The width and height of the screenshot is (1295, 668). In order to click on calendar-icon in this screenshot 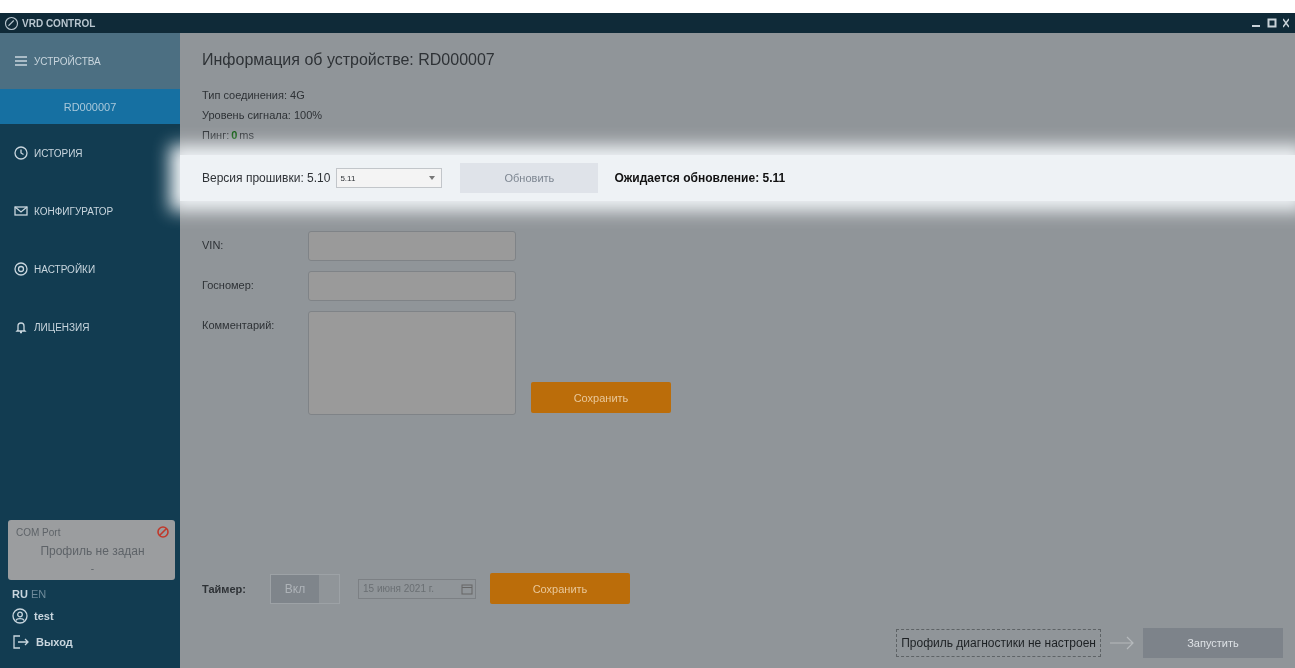, I will do `click(467, 588)`.